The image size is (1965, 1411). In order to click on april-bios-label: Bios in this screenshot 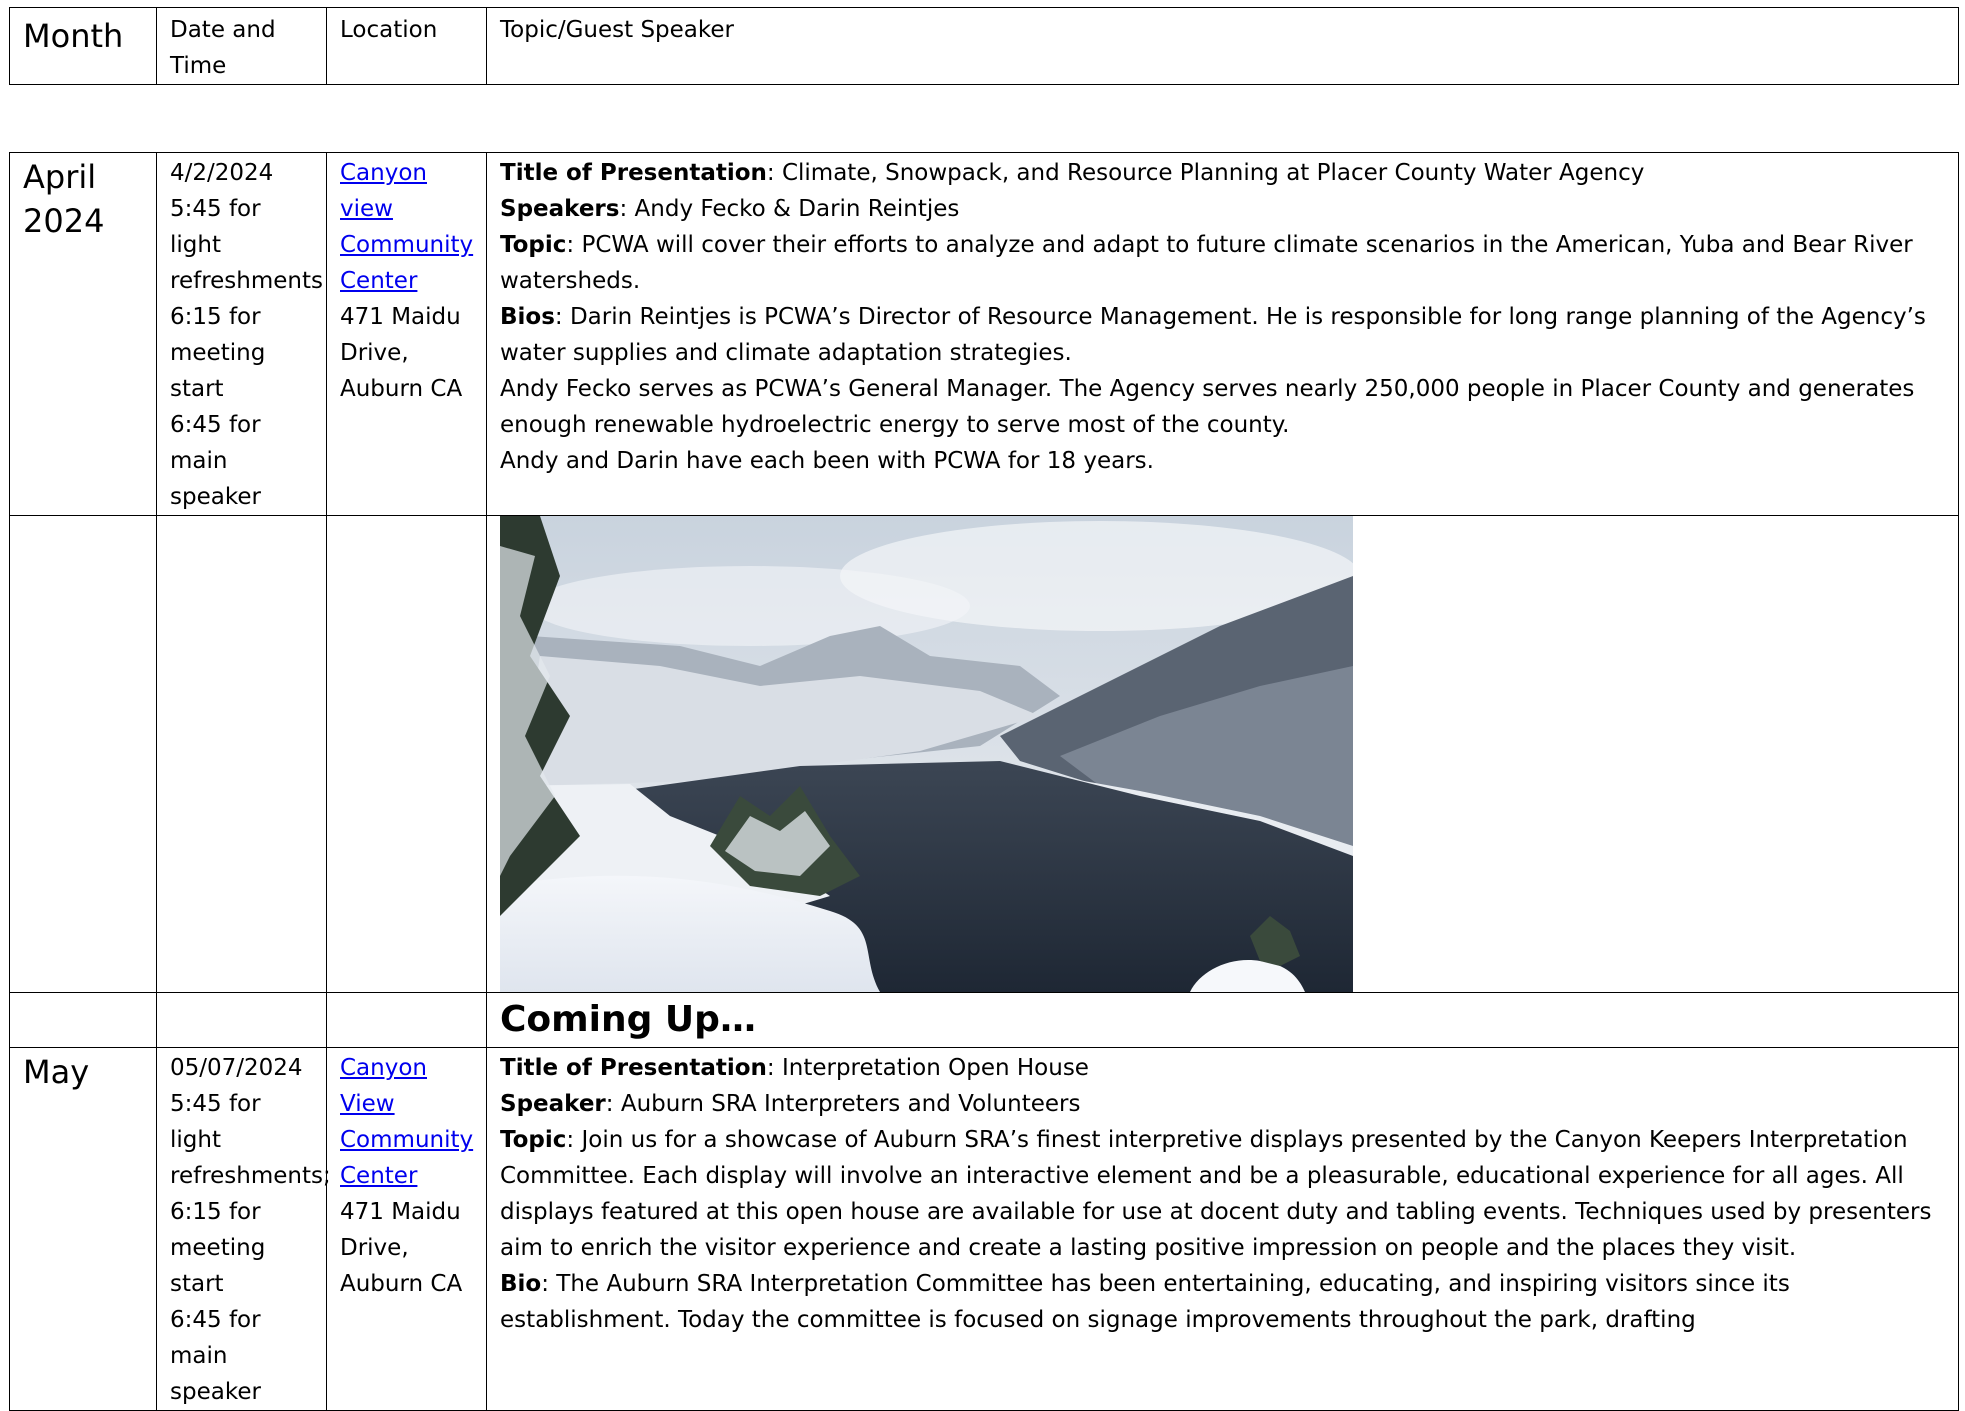, I will do `click(527, 317)`.